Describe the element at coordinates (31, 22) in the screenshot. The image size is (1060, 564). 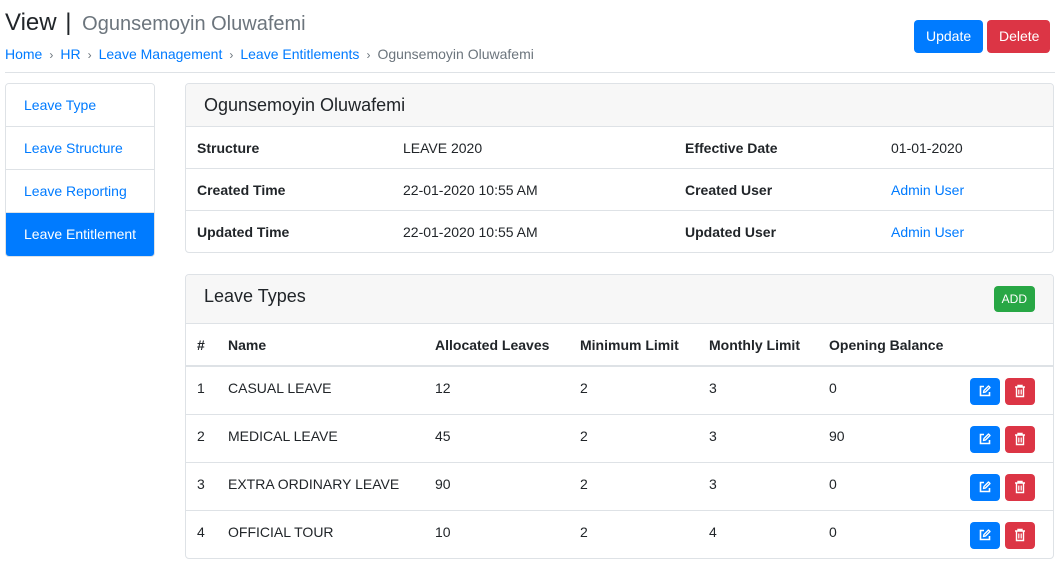
I see `page-title-main: View` at that location.